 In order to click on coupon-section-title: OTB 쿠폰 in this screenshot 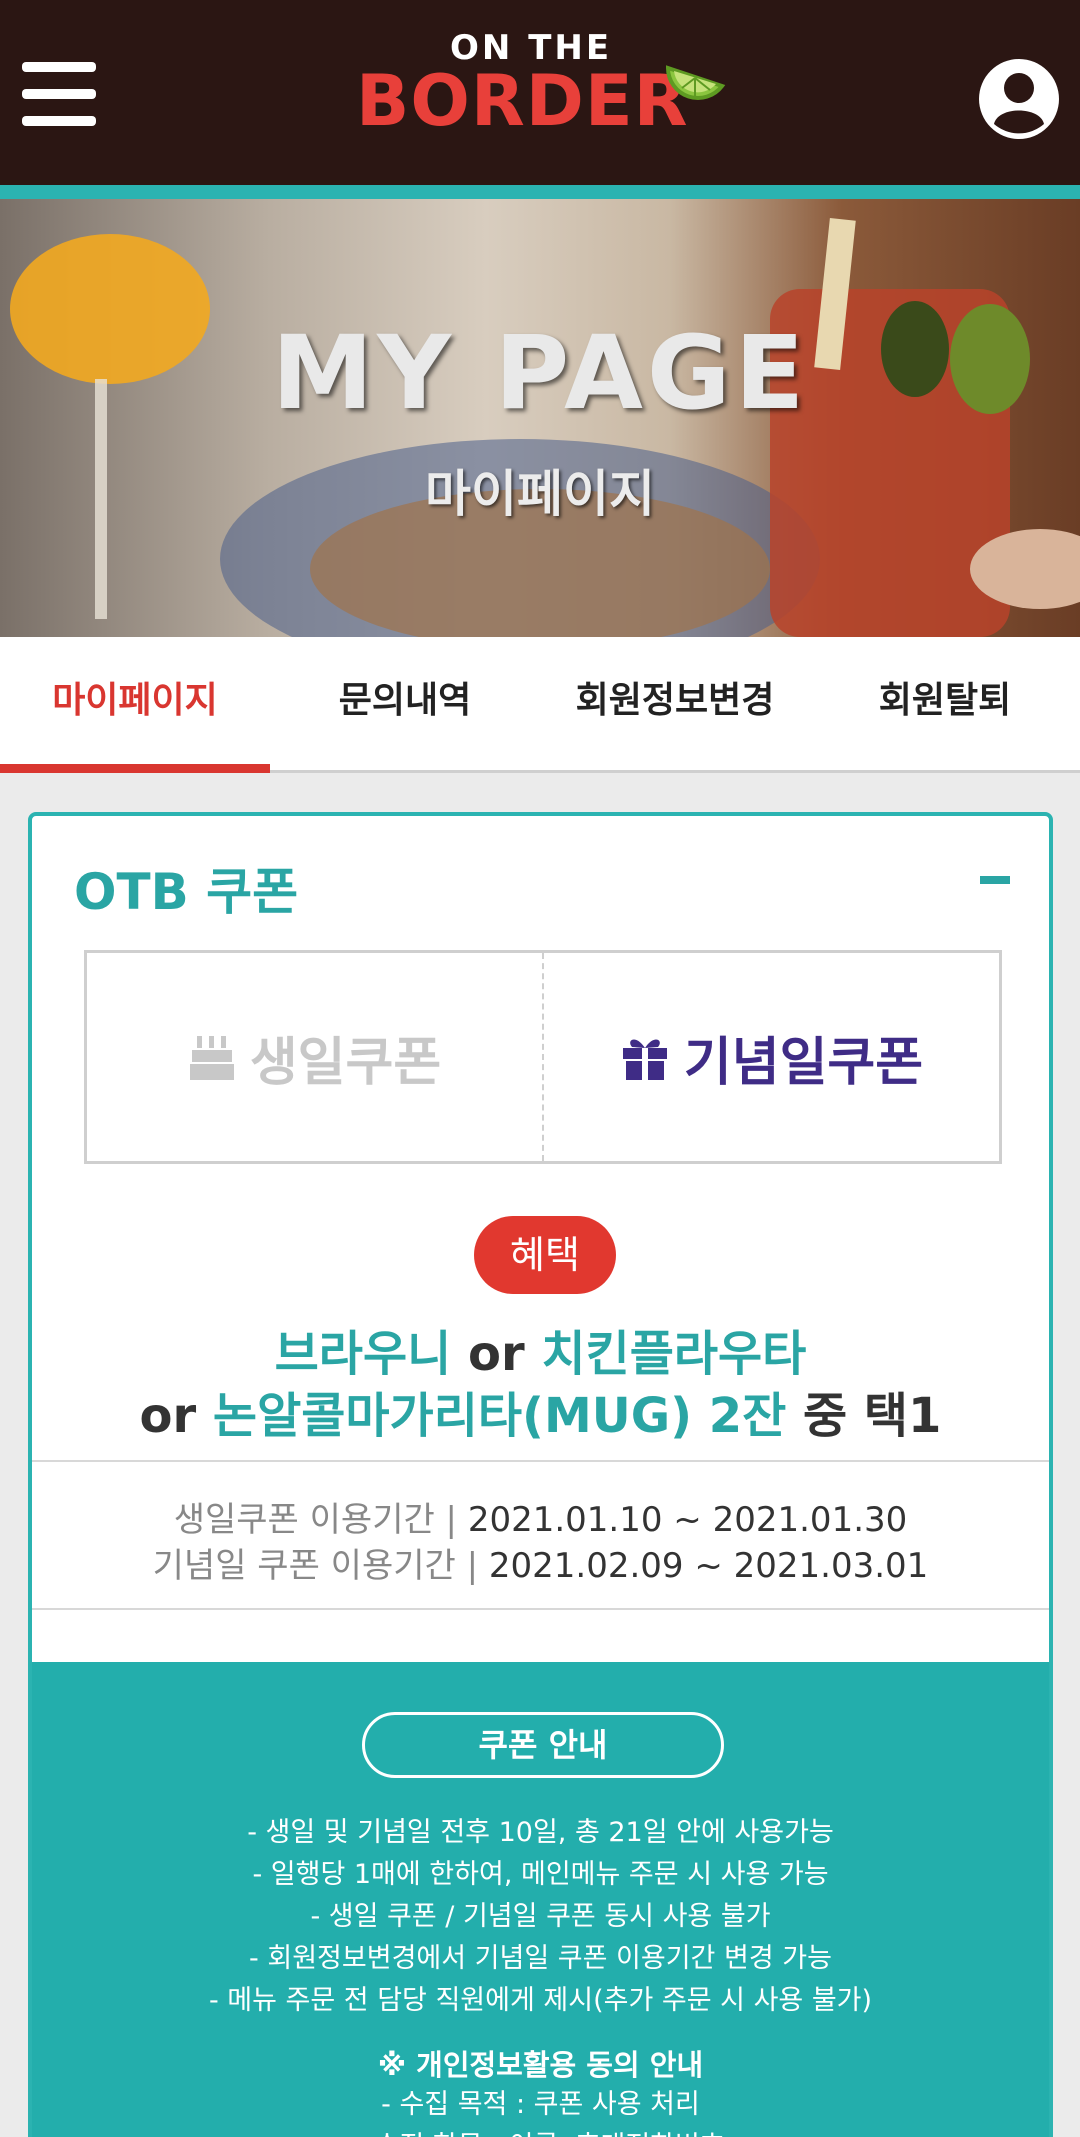, I will do `click(186, 892)`.